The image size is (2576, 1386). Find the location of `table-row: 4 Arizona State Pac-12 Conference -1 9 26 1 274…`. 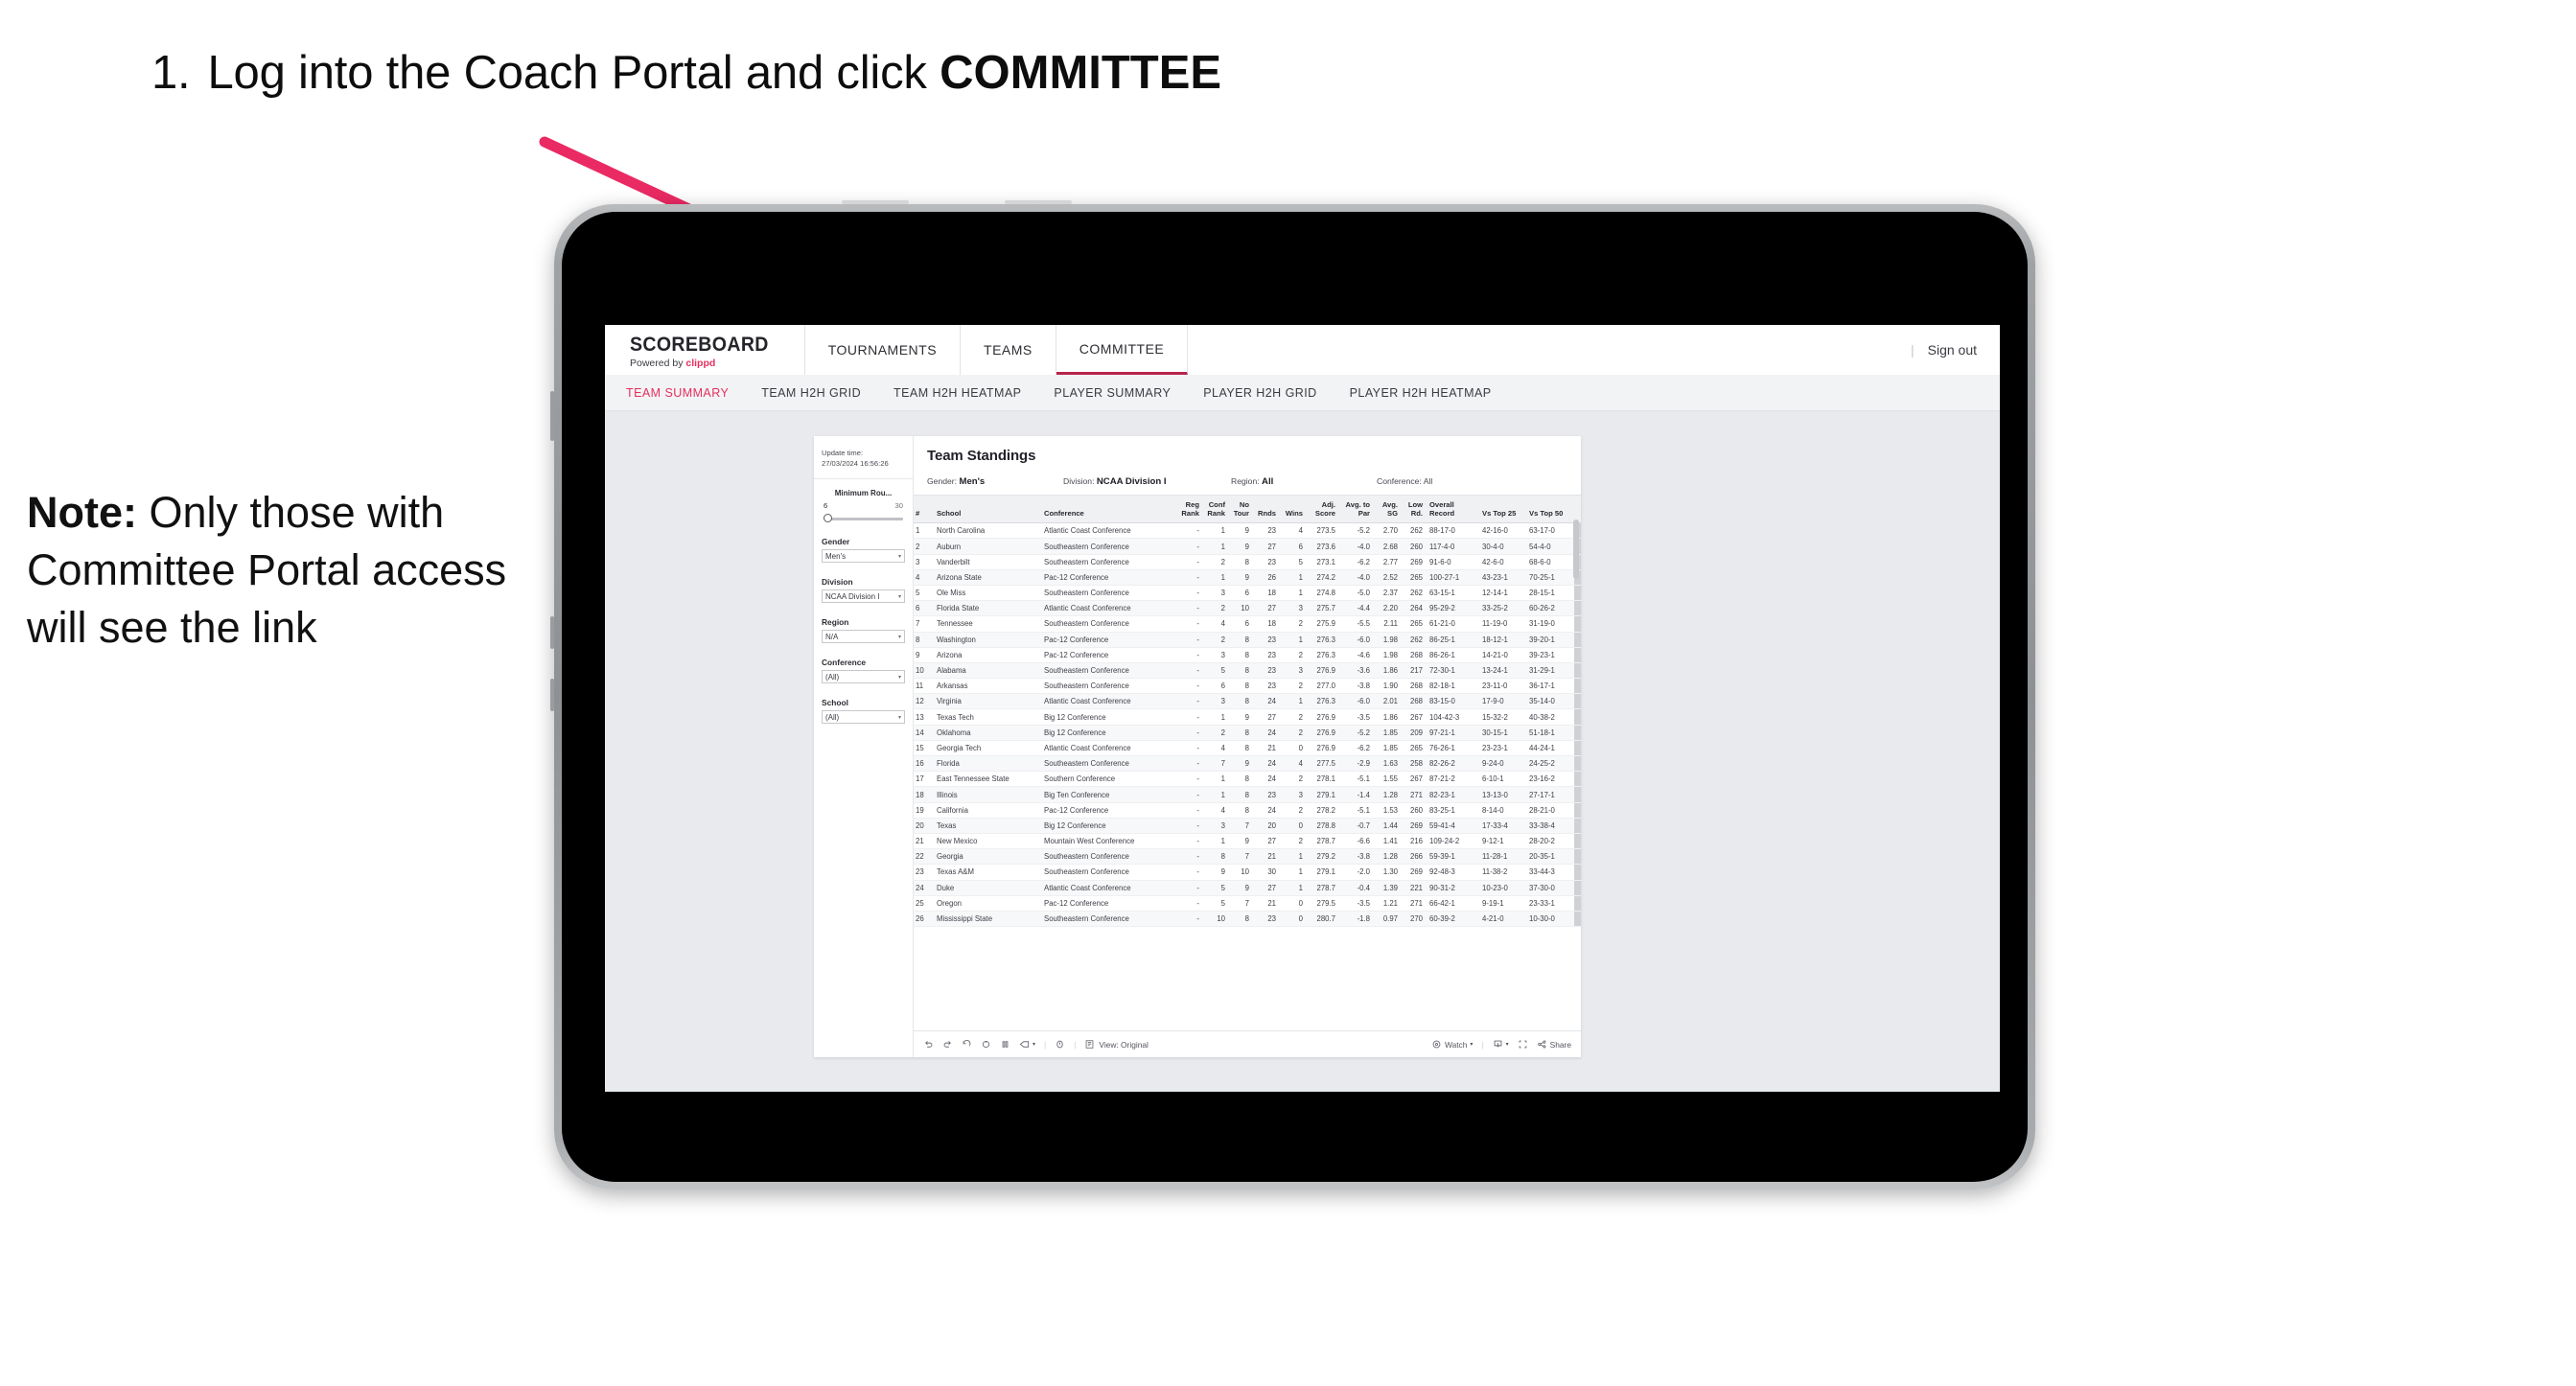

table-row: 4 Arizona State Pac-12 Conference -1 9 26 1 274… is located at coordinates (1248, 577).